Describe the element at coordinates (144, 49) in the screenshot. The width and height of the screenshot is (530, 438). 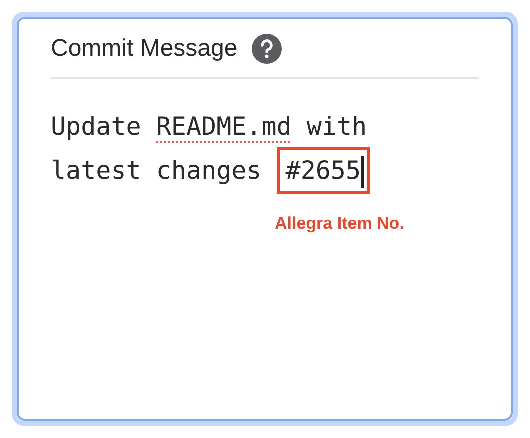
I see `panel-title: Commit Message` at that location.